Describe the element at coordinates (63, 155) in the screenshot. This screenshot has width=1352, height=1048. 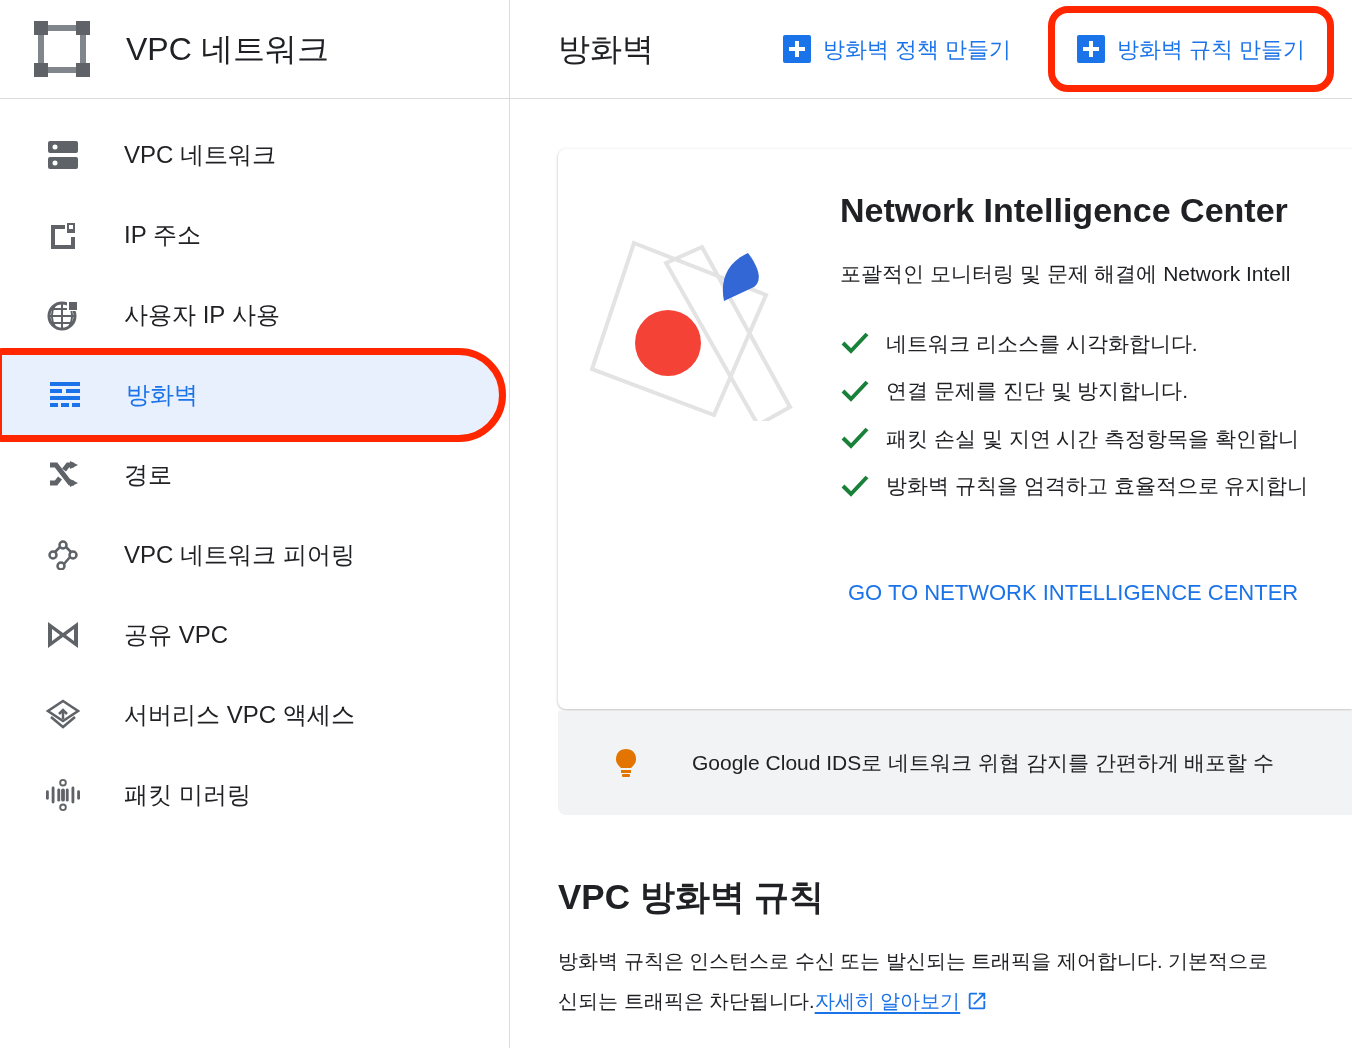
I see `network-icon` at that location.